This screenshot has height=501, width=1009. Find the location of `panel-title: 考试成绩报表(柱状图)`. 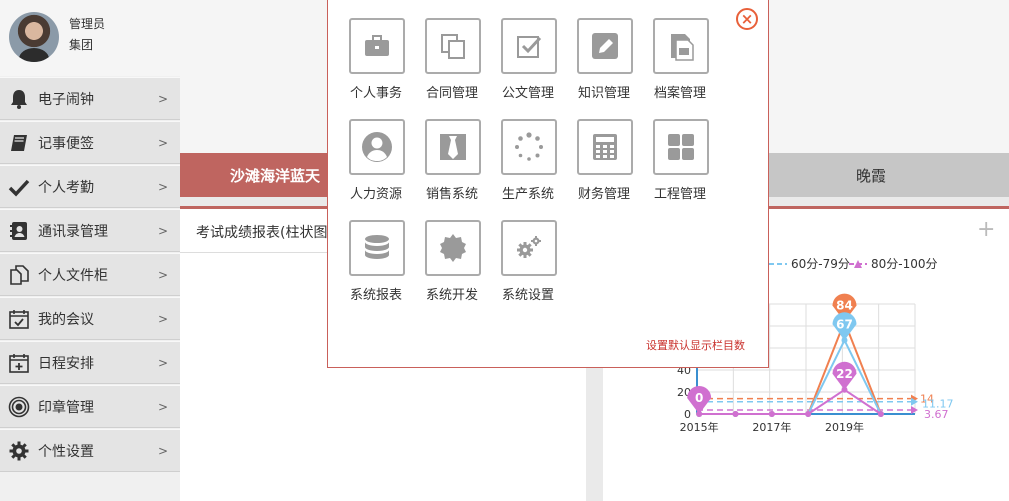

panel-title: 考试成绩报表(柱状图) is located at coordinates (264, 233).